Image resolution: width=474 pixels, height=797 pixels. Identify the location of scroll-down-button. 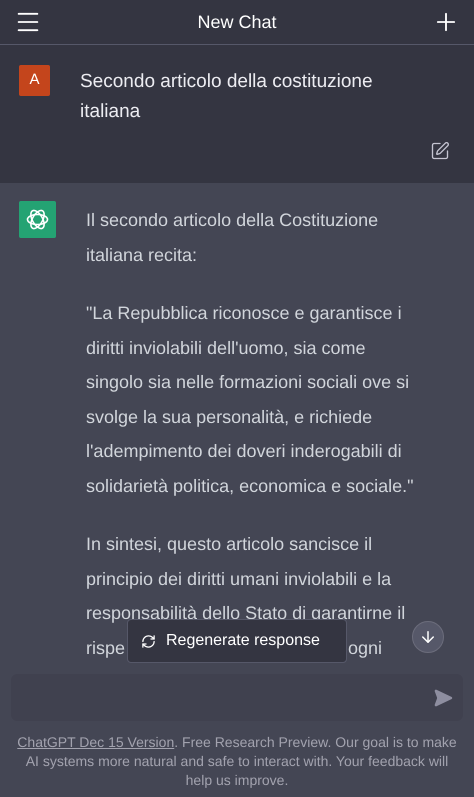
(428, 637).